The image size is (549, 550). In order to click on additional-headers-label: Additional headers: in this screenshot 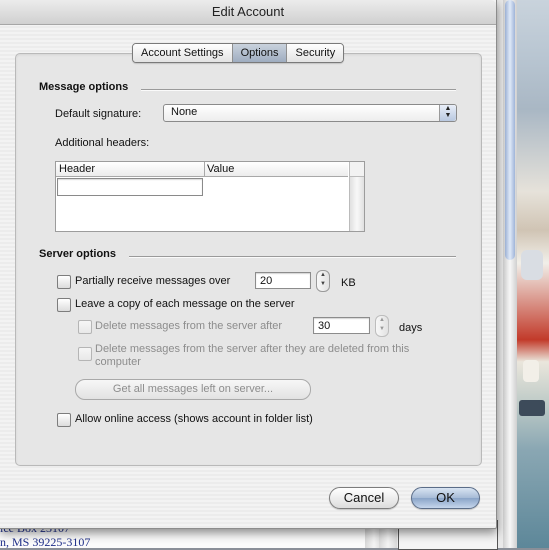, I will do `click(102, 143)`.